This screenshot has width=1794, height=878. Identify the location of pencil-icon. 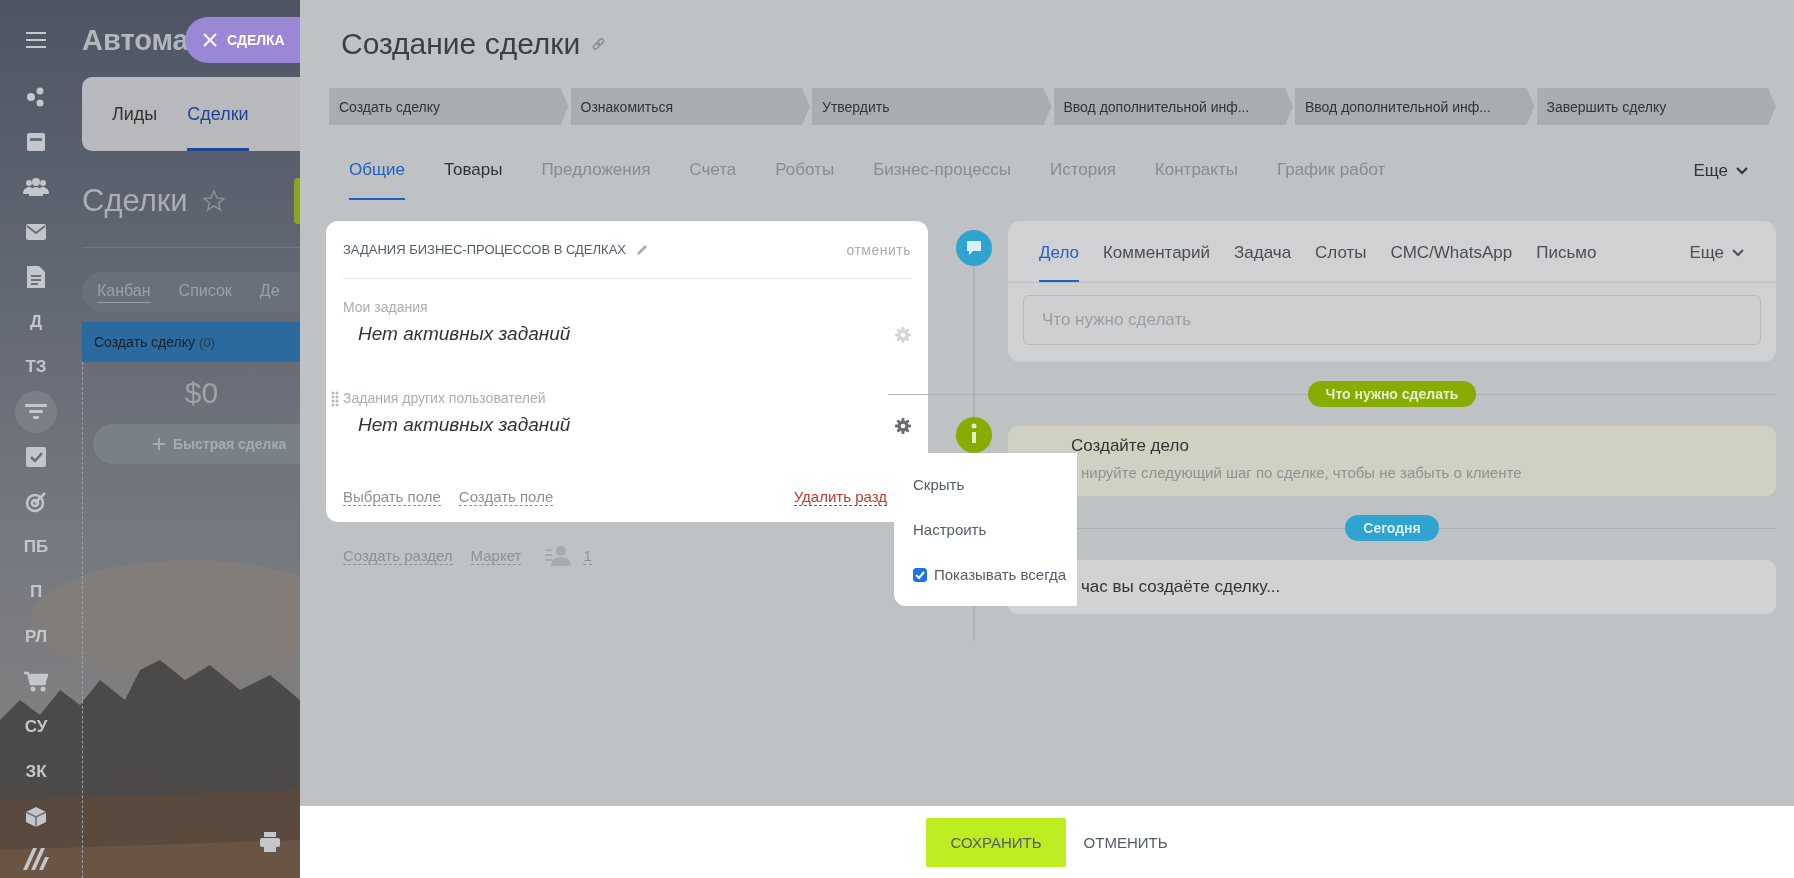
(642, 249).